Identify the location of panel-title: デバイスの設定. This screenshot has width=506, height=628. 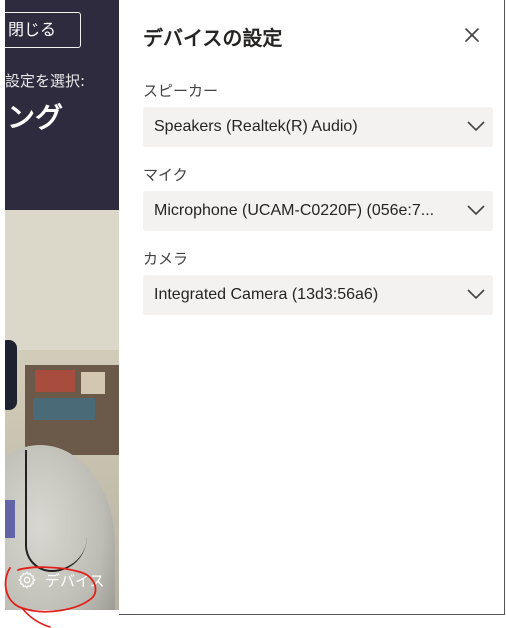
(213, 38).